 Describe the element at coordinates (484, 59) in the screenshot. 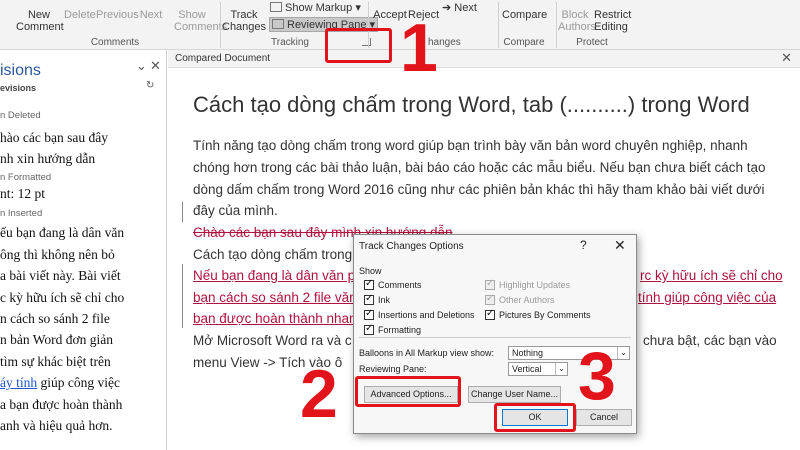

I see `compared-document-header: Compared Document` at that location.